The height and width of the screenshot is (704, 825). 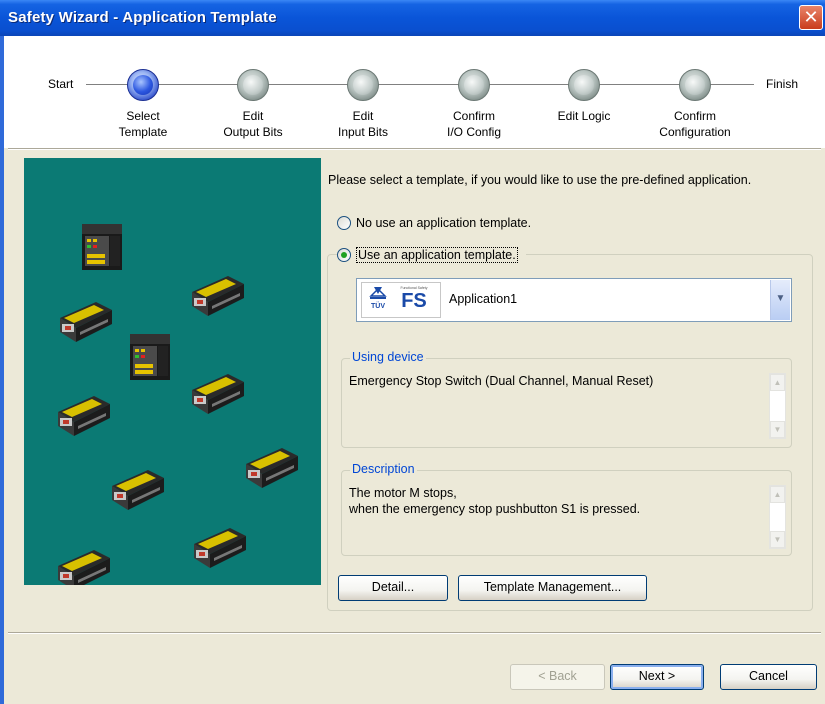 I want to click on back-button: < Back, so click(x=557, y=677).